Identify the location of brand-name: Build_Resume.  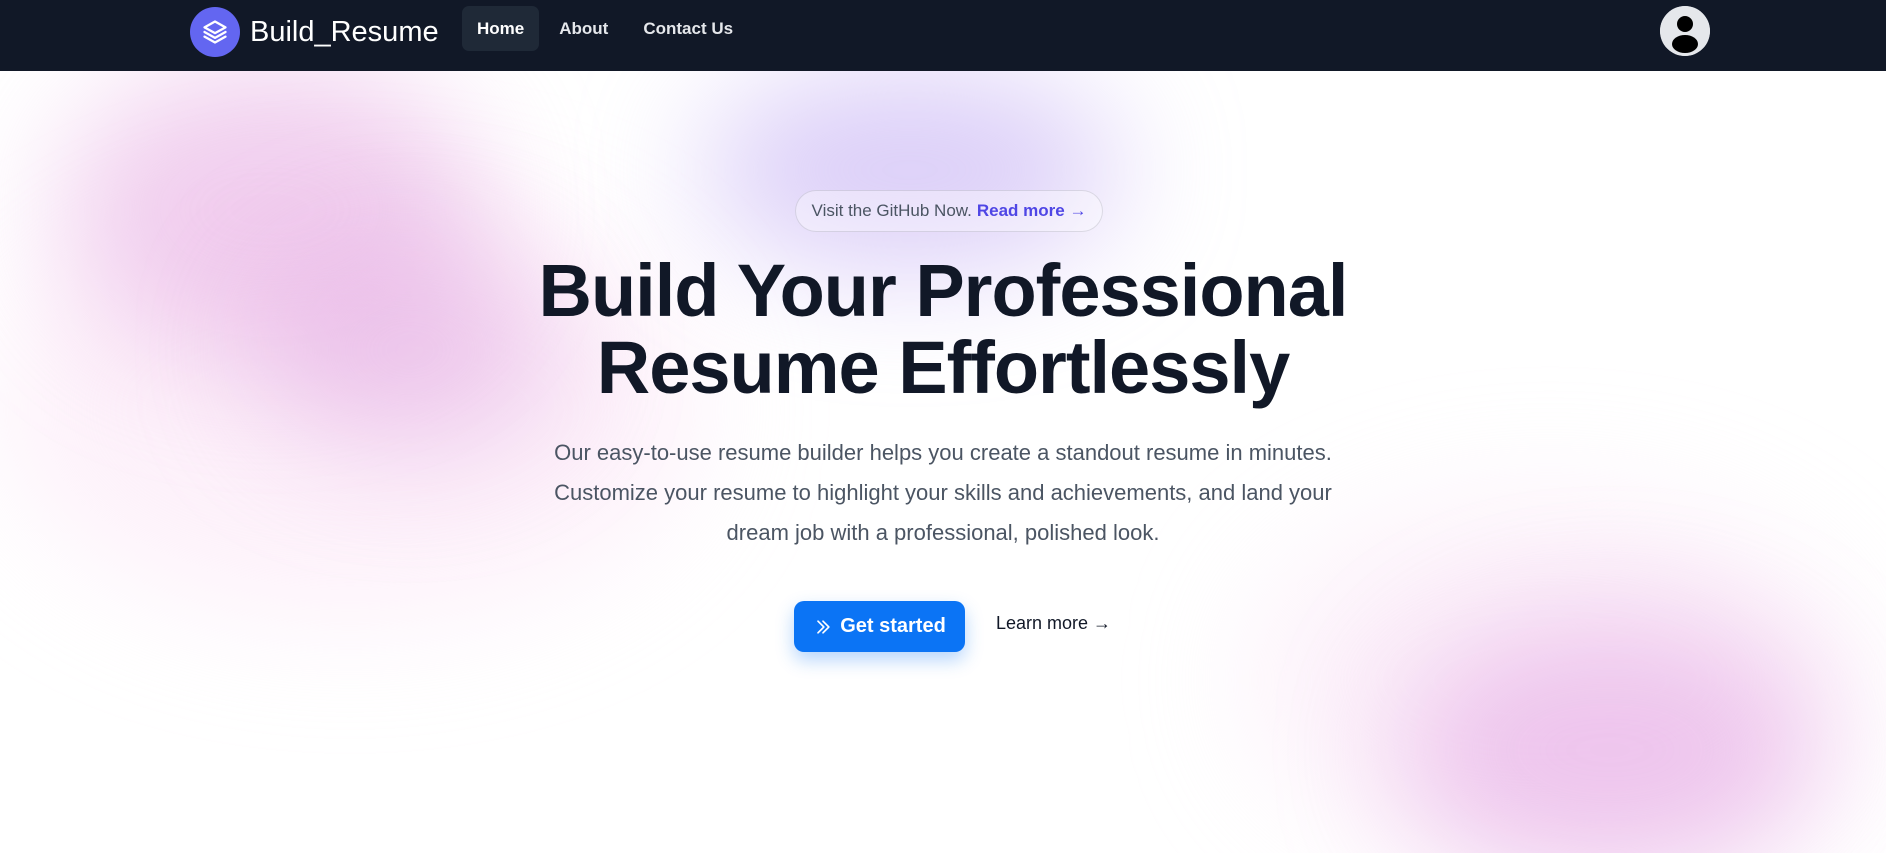
(344, 31).